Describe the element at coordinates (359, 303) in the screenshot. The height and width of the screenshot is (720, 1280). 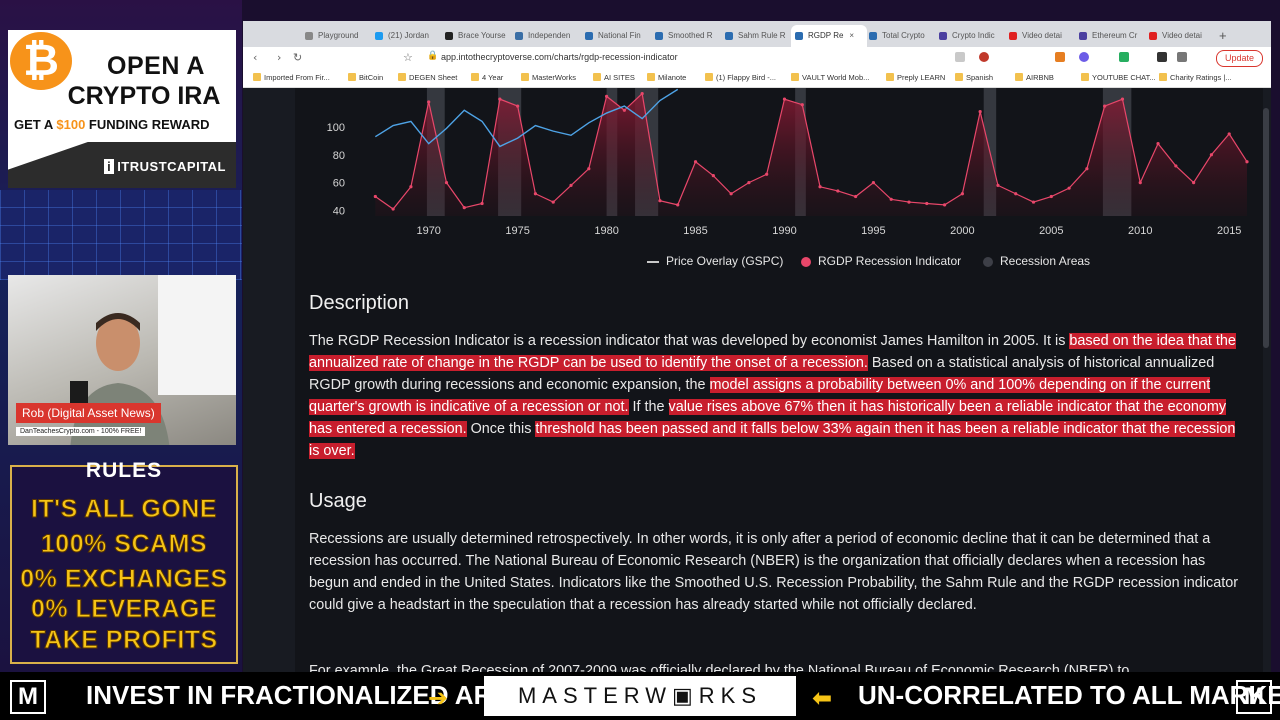
I see `description-heading: Description` at that location.